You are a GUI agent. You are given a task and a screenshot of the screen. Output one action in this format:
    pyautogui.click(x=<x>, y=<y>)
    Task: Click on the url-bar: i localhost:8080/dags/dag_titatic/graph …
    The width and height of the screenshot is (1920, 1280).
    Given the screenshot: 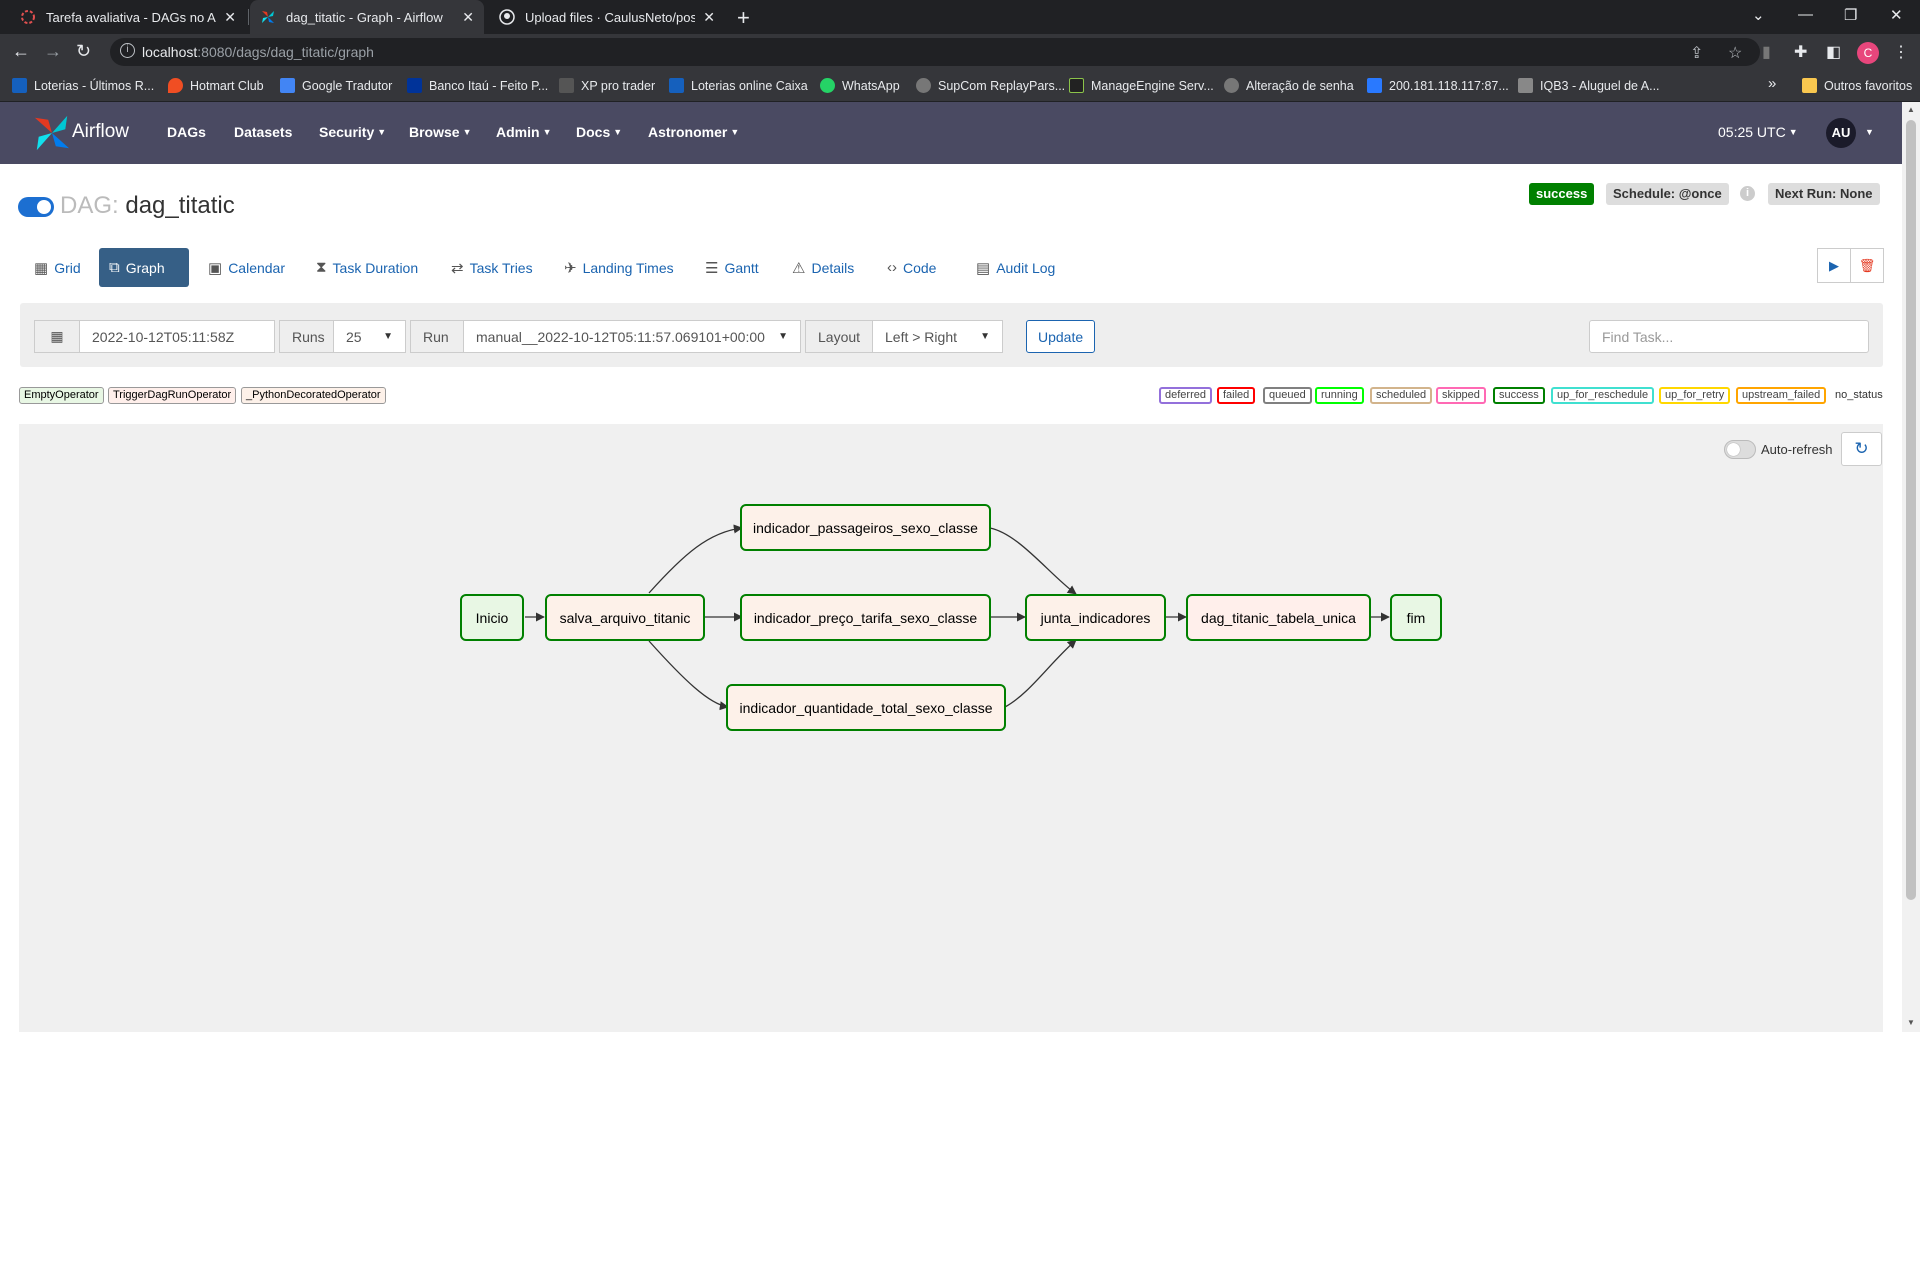 What is the action you would take?
    pyautogui.click(x=935, y=52)
    